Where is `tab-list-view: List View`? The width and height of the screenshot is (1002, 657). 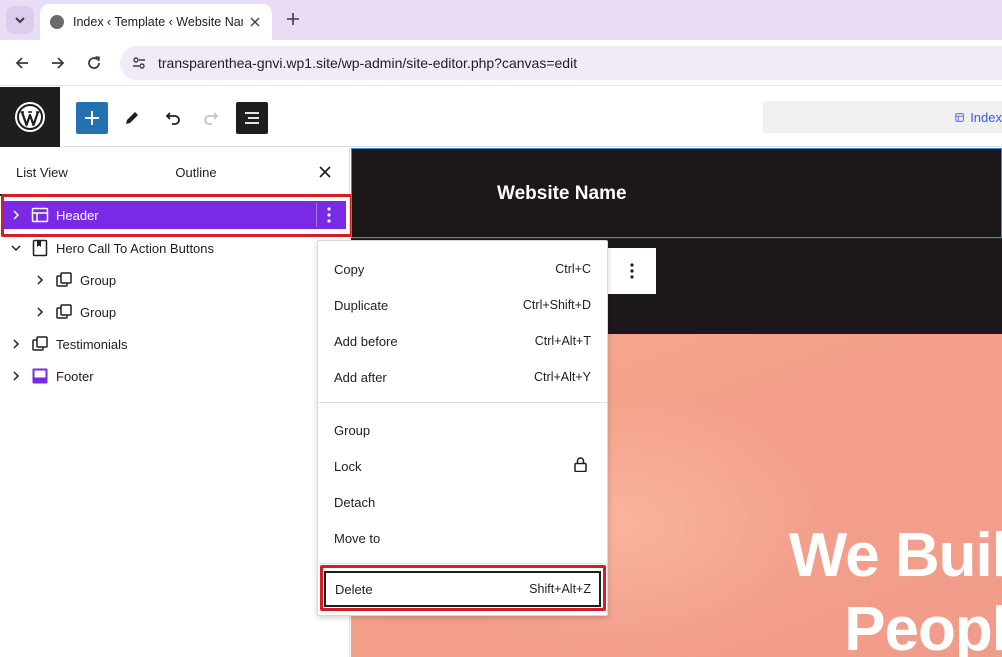 tab-list-view: List View is located at coordinates (78, 172).